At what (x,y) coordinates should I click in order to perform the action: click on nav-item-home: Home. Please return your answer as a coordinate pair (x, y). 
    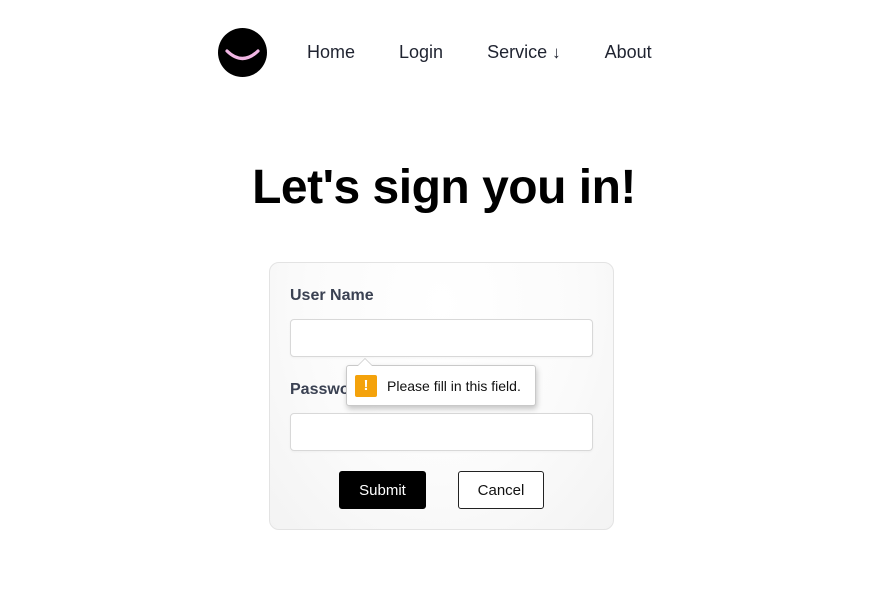
    Looking at the image, I should click on (331, 52).